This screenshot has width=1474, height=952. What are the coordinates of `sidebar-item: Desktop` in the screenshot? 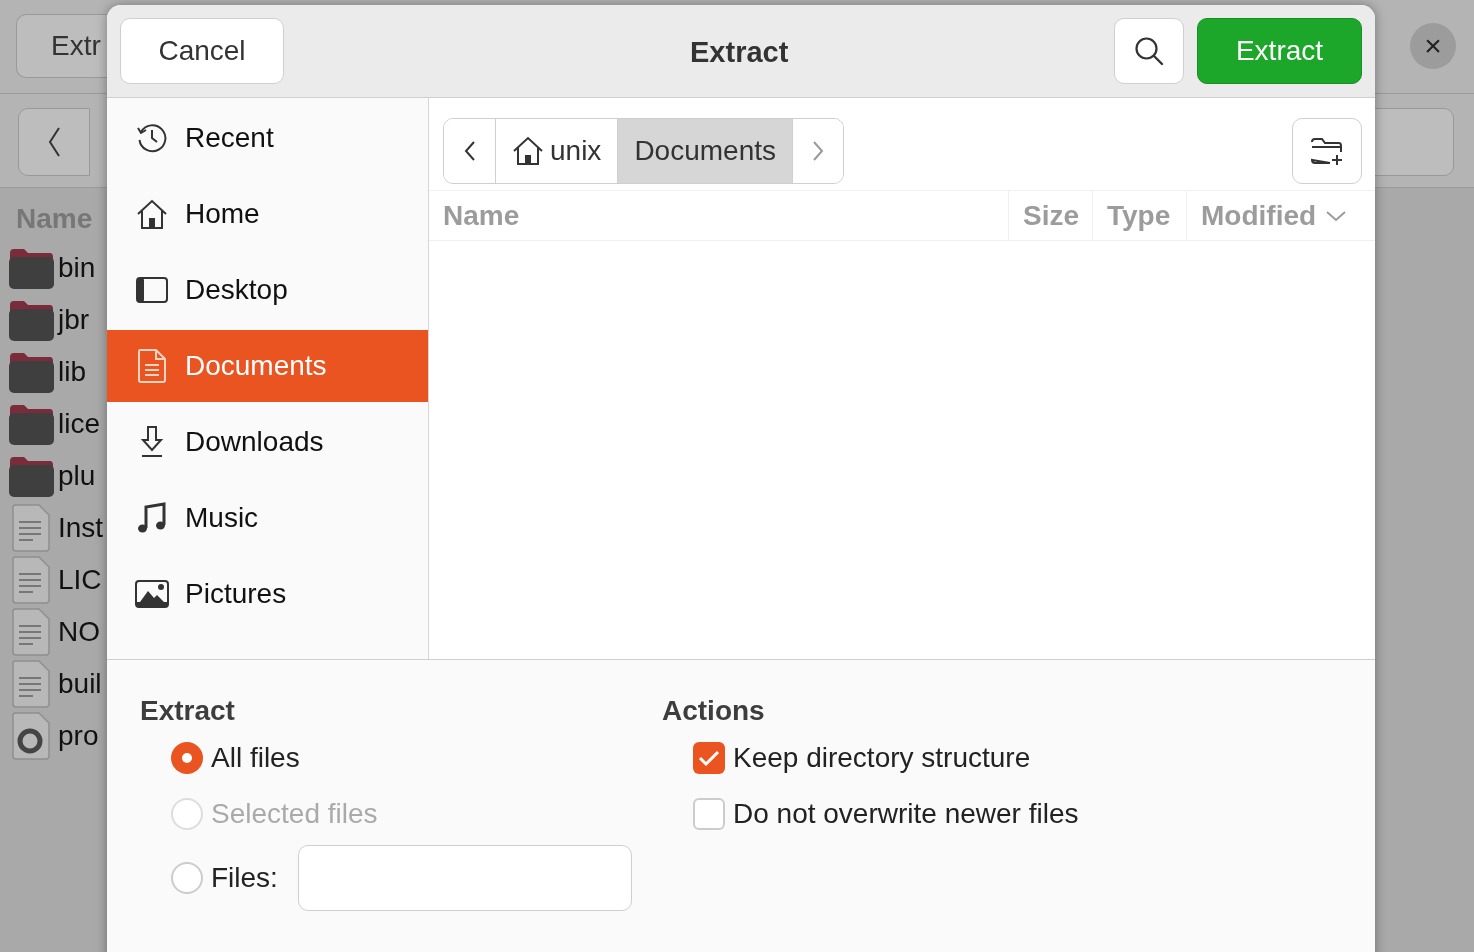 It's located at (267, 290).